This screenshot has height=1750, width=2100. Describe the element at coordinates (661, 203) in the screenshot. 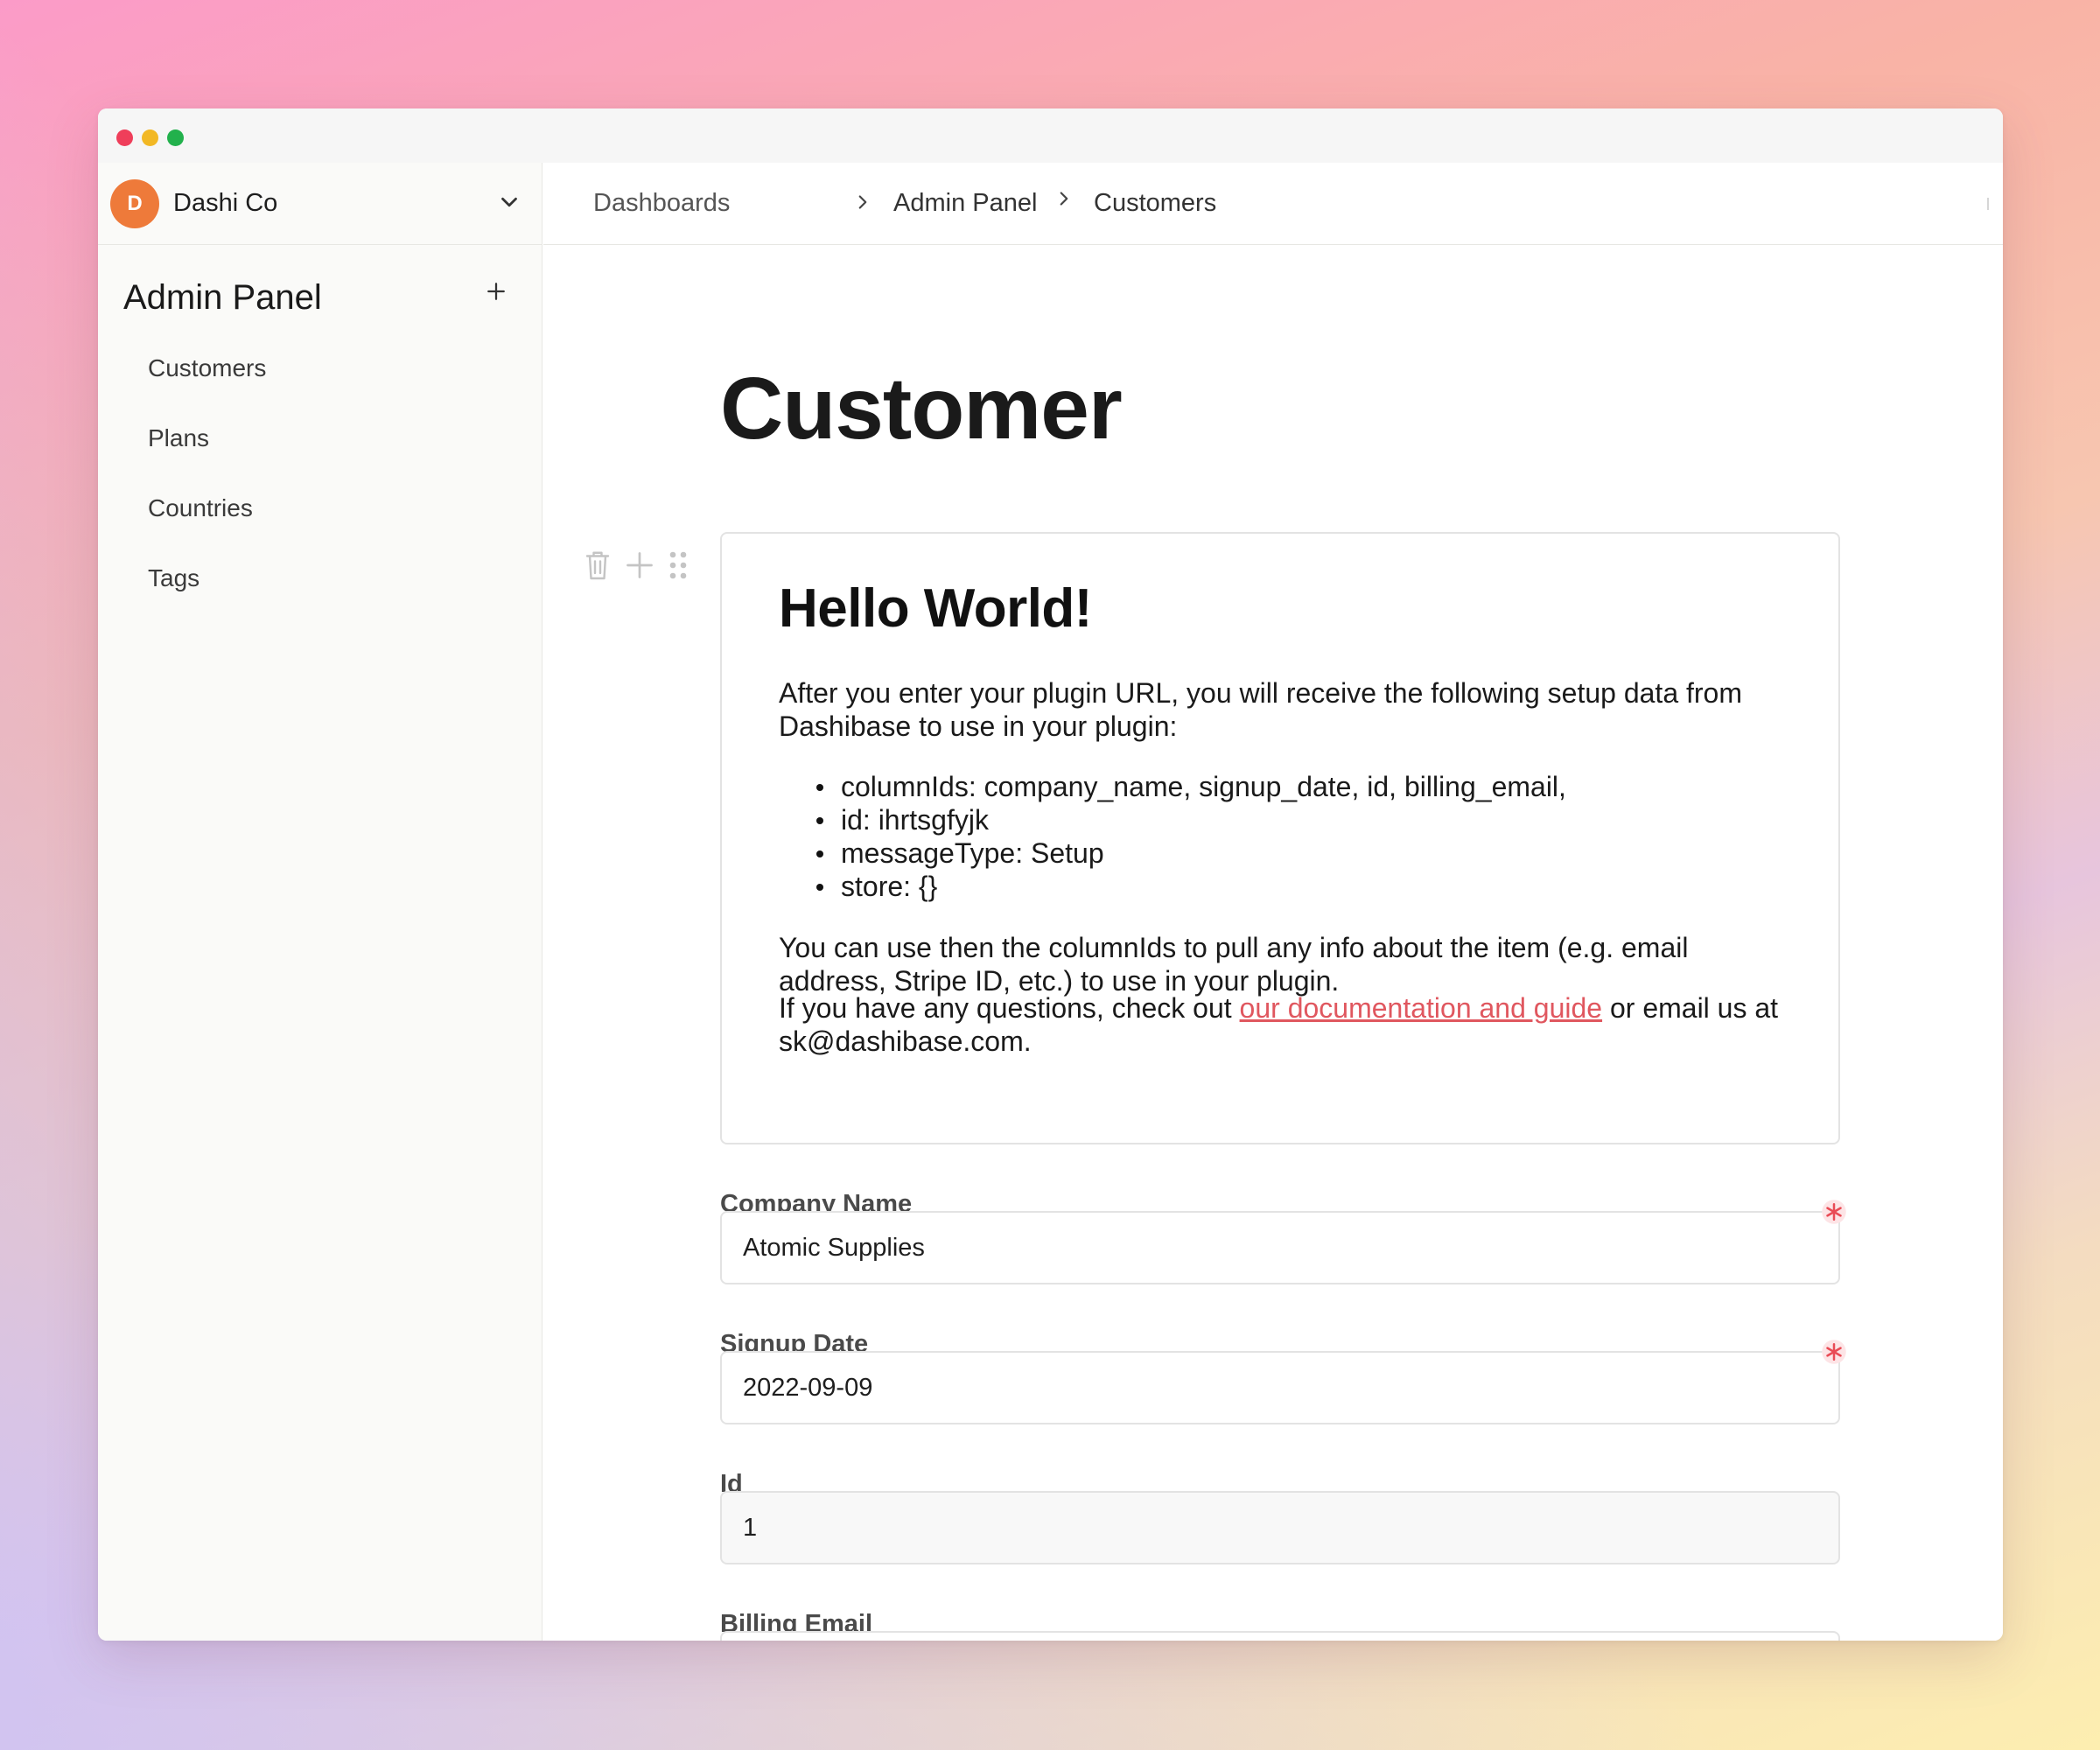

I see `breadcrumb-dashboards: Dashboards` at that location.